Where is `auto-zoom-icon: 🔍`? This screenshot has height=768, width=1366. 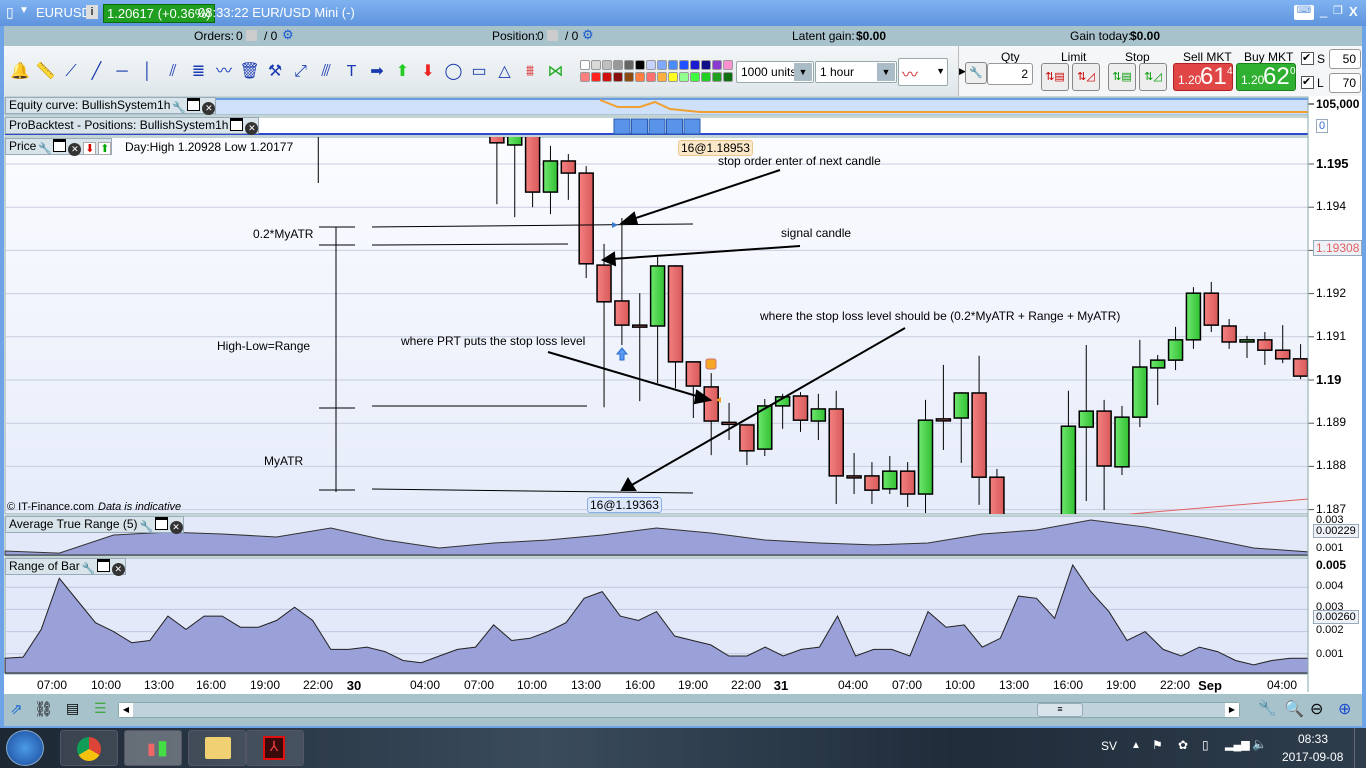 auto-zoom-icon: 🔍 is located at coordinates (1294, 709).